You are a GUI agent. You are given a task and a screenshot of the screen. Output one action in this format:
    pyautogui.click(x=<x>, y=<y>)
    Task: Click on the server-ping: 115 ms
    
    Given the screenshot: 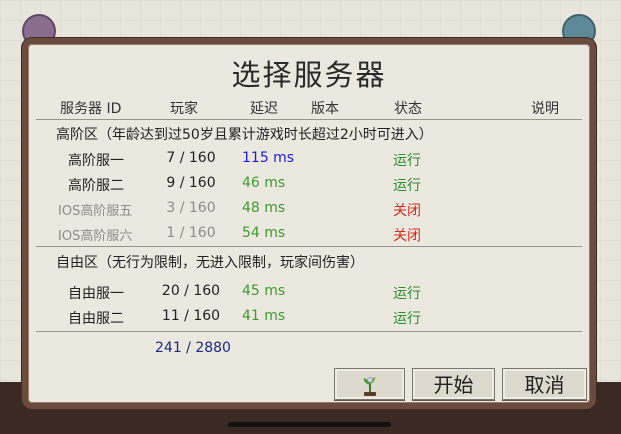 What is the action you would take?
    pyautogui.click(x=268, y=158)
    